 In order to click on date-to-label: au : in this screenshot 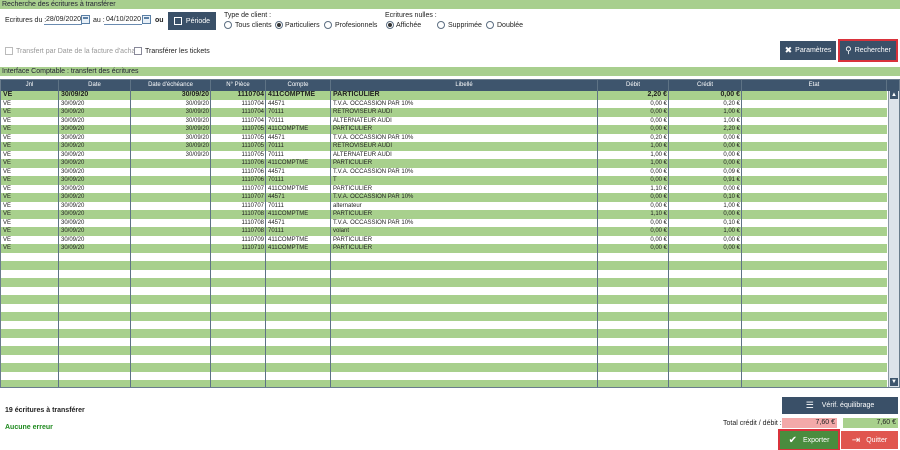, I will do `click(99, 20)`.